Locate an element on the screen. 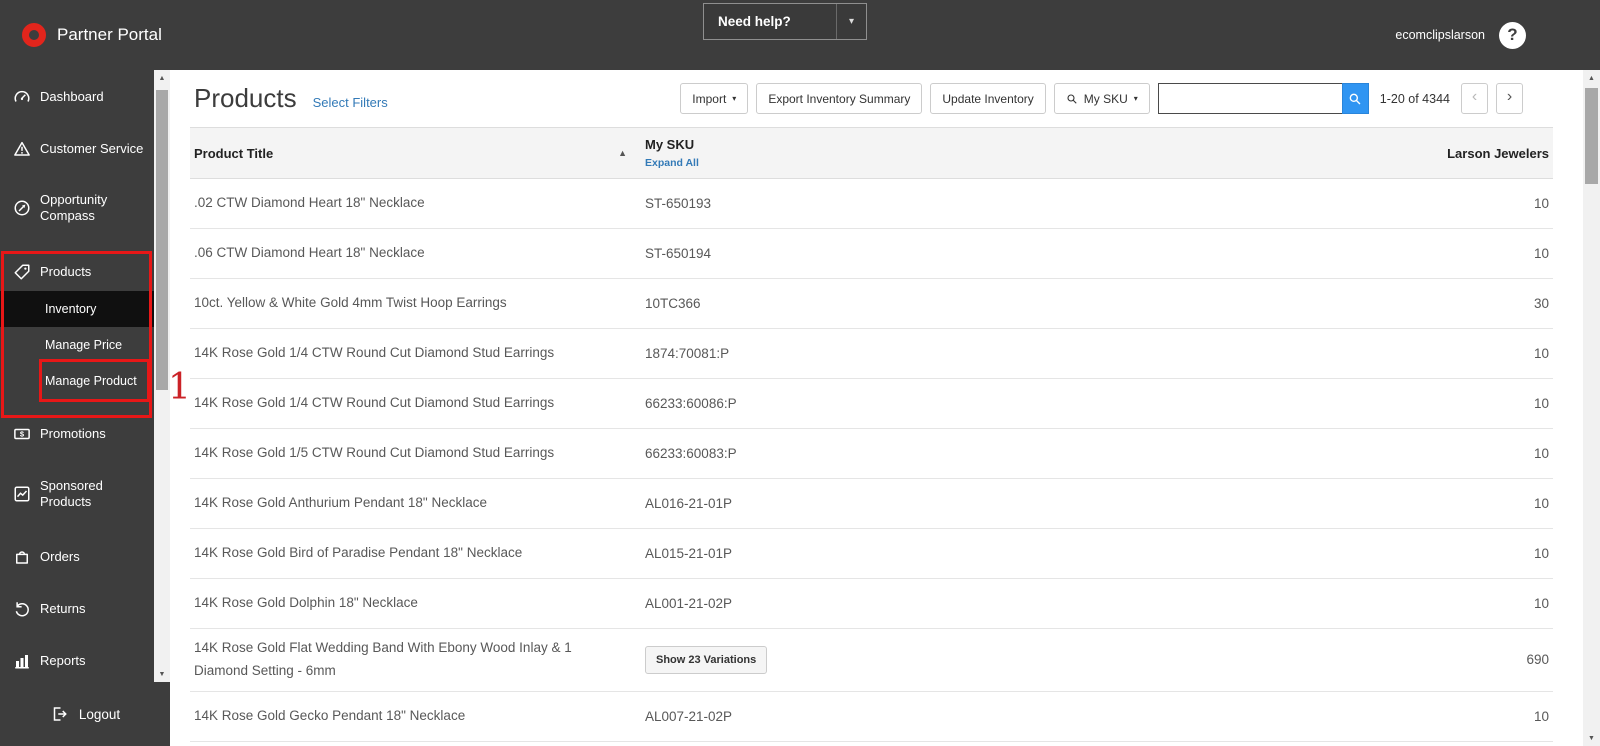 This screenshot has width=1600, height=746. sku-cell: ST-650194 is located at coordinates (678, 253).